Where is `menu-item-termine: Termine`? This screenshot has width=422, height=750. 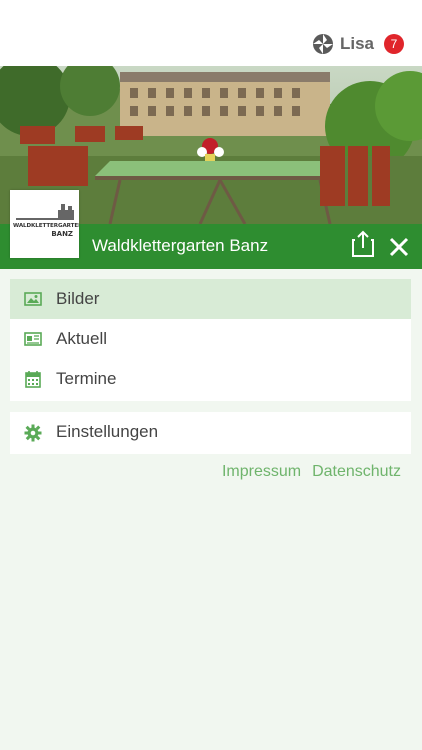
menu-item-termine: Termine is located at coordinates (210, 379).